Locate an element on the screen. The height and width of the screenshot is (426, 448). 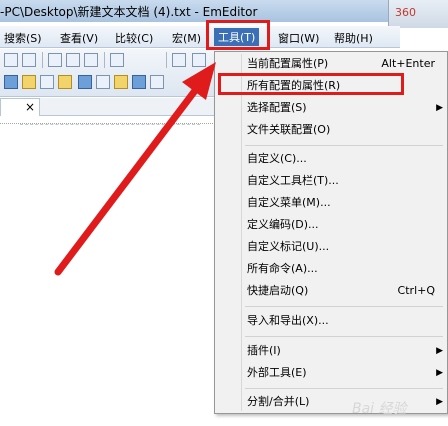
watermark: Bai 经验 is located at coordinates (379, 409).